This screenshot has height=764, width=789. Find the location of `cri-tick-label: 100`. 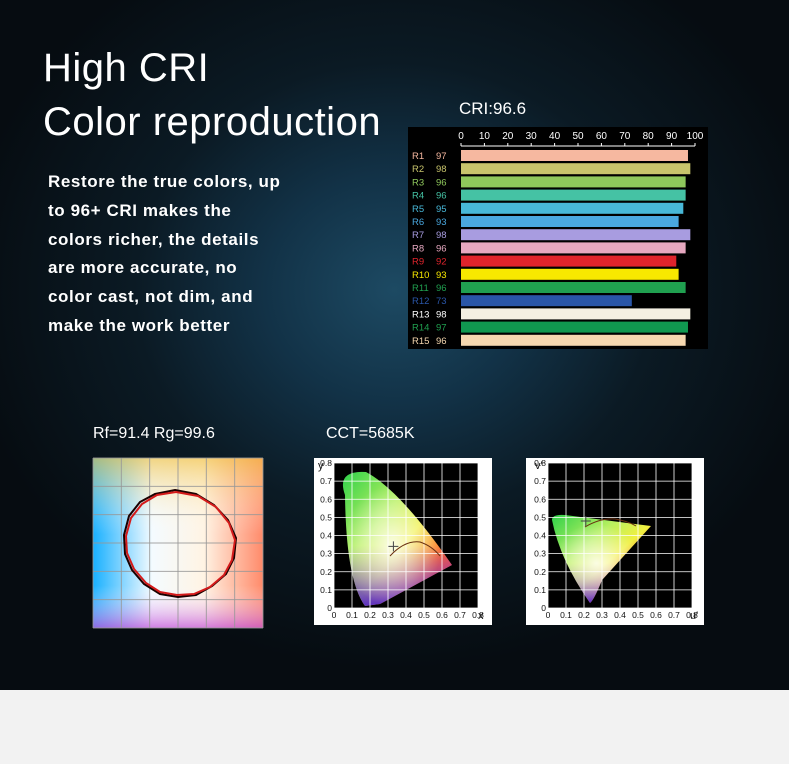

cri-tick-label: 100 is located at coordinates (695, 136).